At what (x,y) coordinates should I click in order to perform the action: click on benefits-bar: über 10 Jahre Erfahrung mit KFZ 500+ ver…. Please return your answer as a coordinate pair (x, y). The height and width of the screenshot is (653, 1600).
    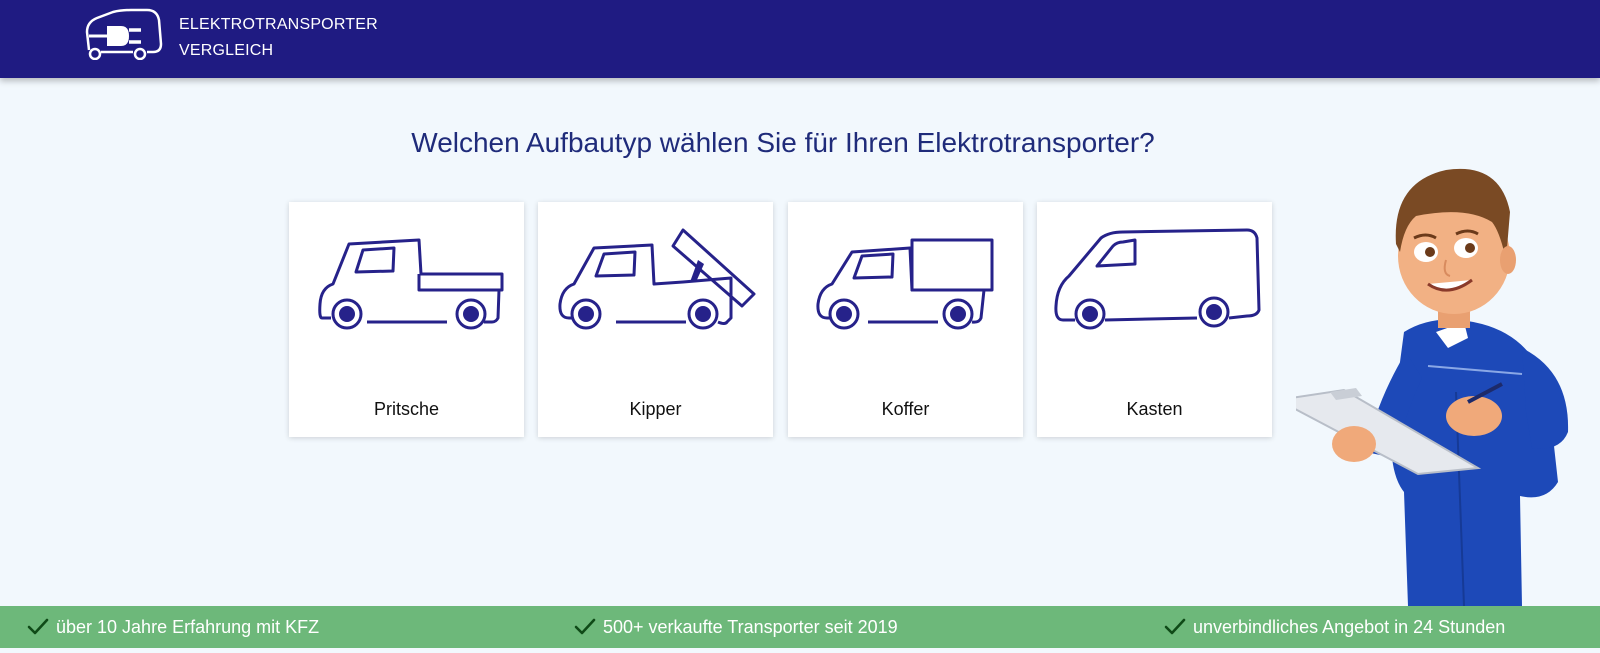
    Looking at the image, I should click on (800, 627).